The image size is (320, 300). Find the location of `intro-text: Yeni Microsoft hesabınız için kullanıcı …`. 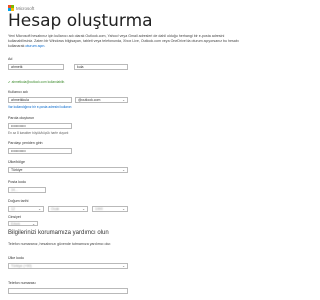

intro-text: Yeni Microsoft hesabınız için kullanıcı … is located at coordinates (128, 41).